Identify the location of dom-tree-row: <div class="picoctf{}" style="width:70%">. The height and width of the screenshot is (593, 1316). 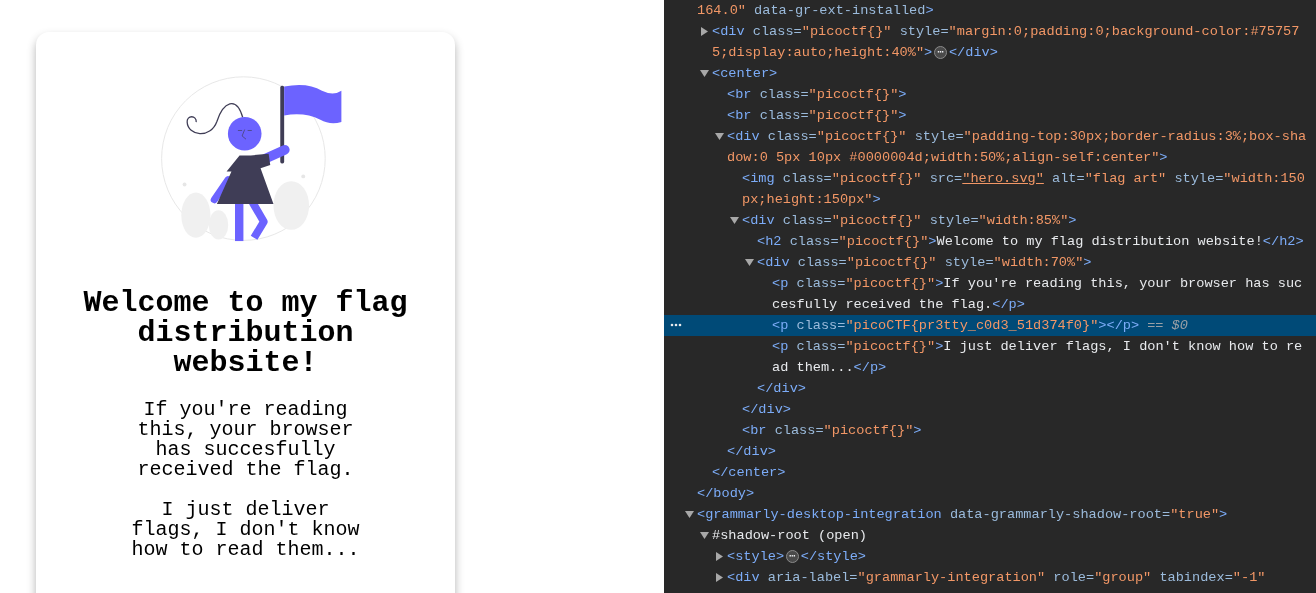
(990, 262).